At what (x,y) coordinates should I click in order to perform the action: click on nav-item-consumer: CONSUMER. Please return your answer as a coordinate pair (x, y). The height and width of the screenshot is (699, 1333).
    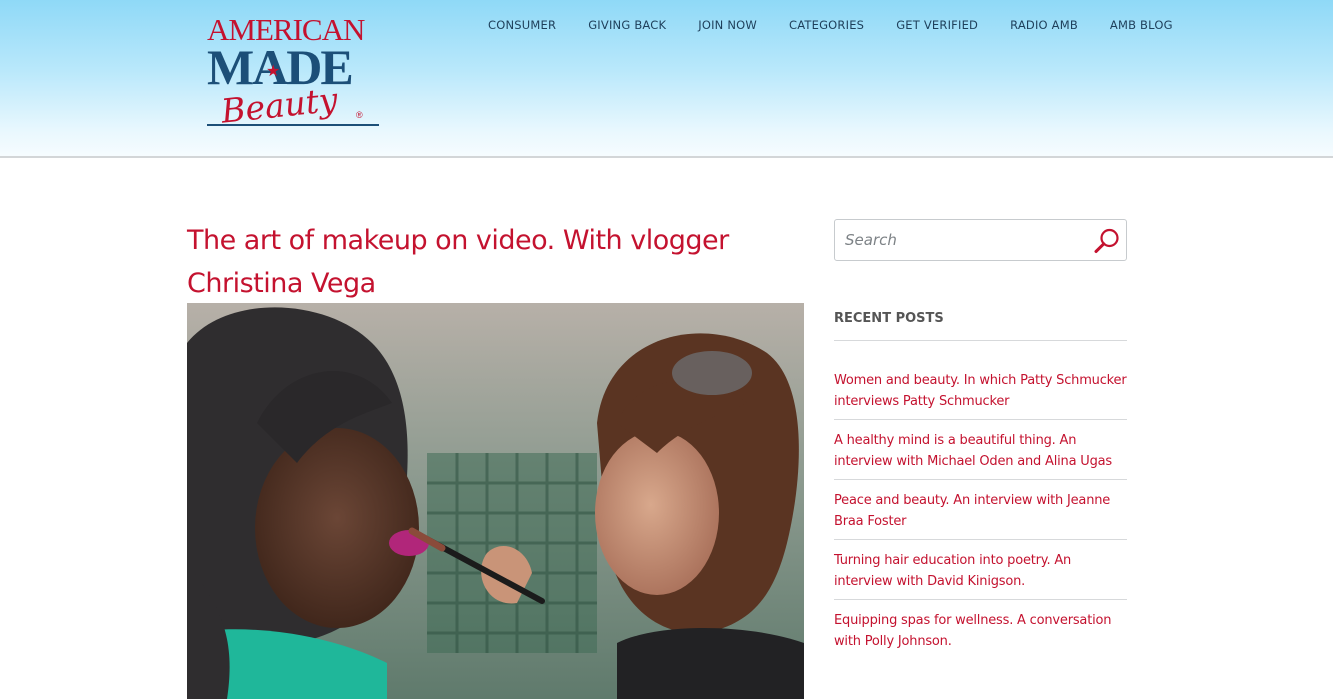
    Looking at the image, I should click on (522, 25).